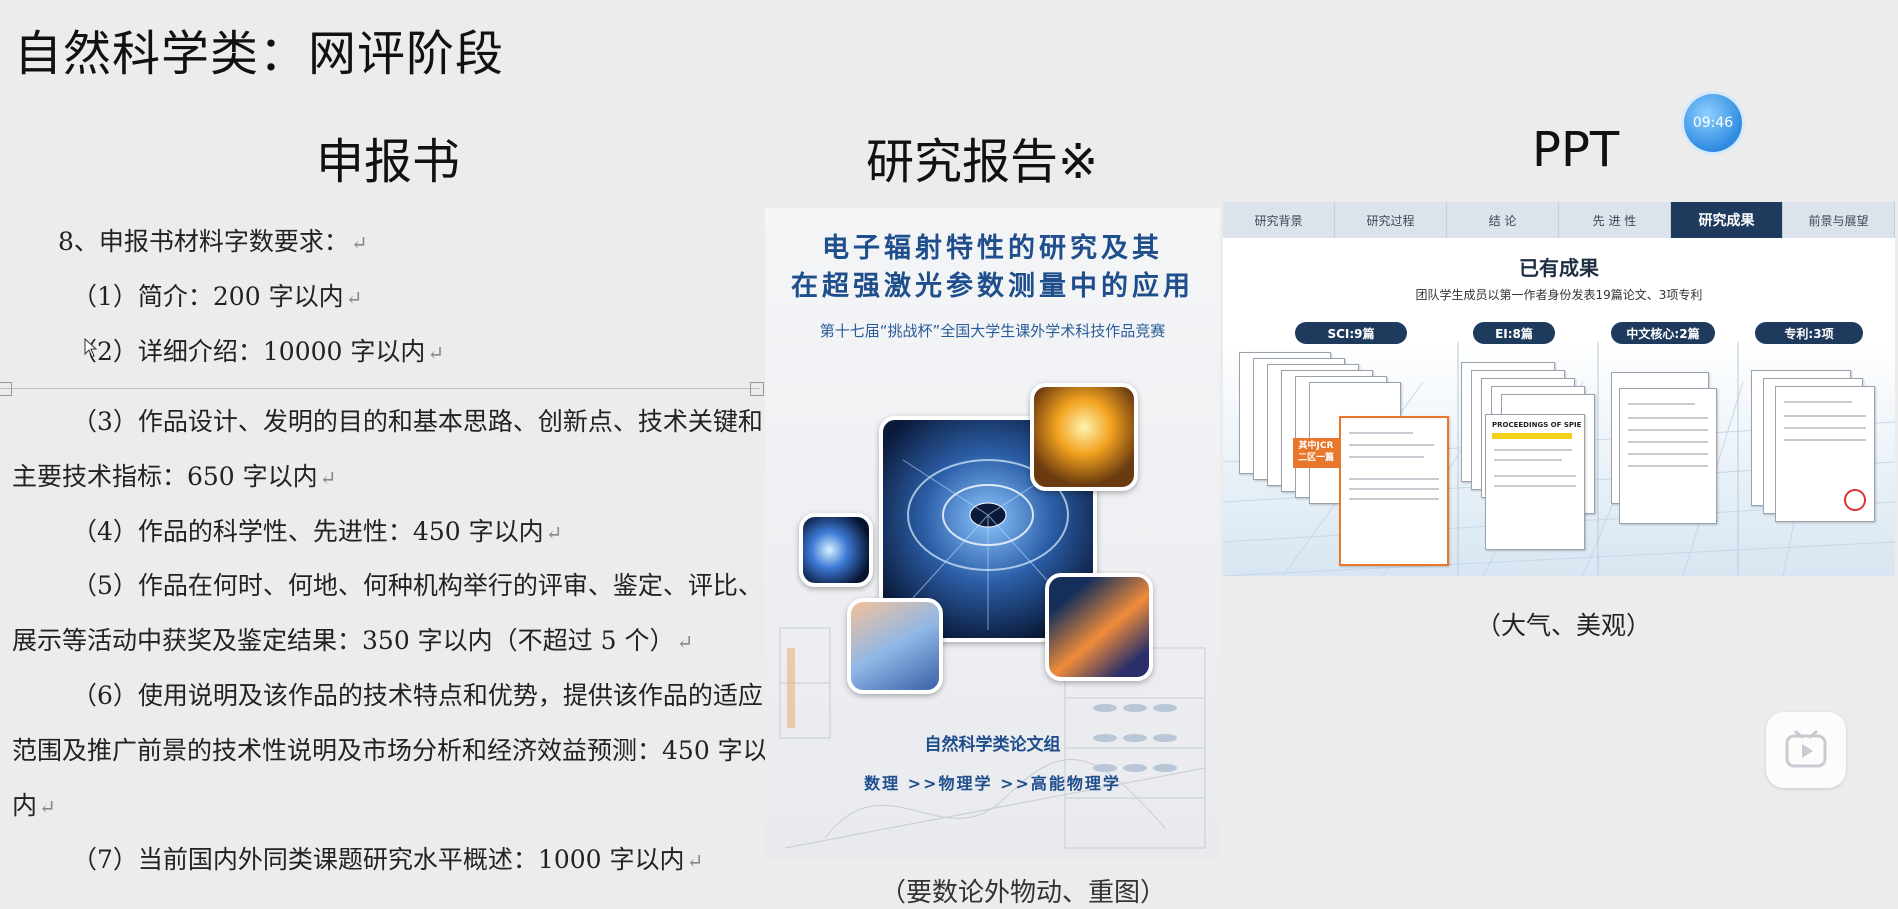  What do you see at coordinates (388, 859) in the screenshot?
I see `doc-line: （7）当前国内外同类课题研究水平概述：1000 字以内 ↵` at bounding box center [388, 859].